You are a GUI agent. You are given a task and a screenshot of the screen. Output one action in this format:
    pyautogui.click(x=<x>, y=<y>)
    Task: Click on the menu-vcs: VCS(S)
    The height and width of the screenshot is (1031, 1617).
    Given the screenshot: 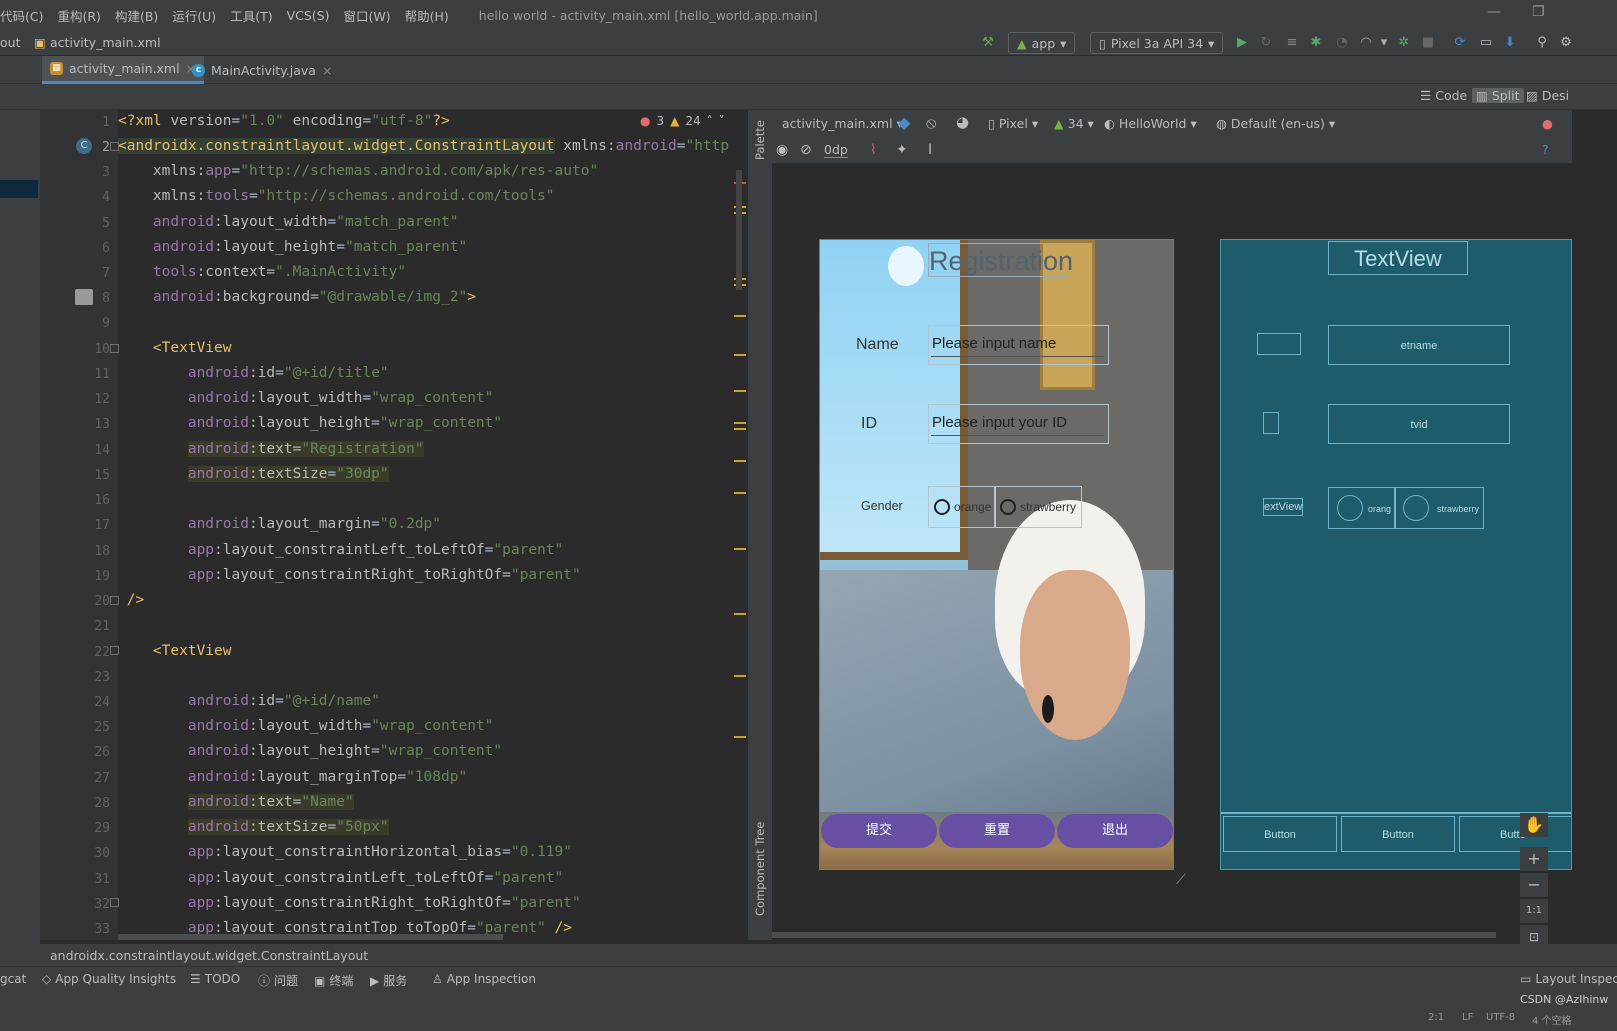 What is the action you would take?
    pyautogui.click(x=308, y=15)
    